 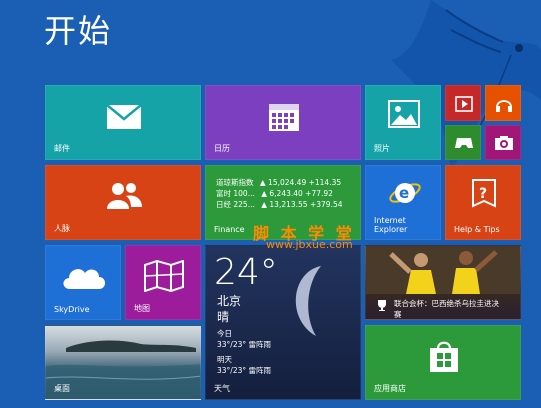 I want to click on sports-headline: 联合会杯：巴西绝杀乌拉圭进决赛, so click(x=446, y=309).